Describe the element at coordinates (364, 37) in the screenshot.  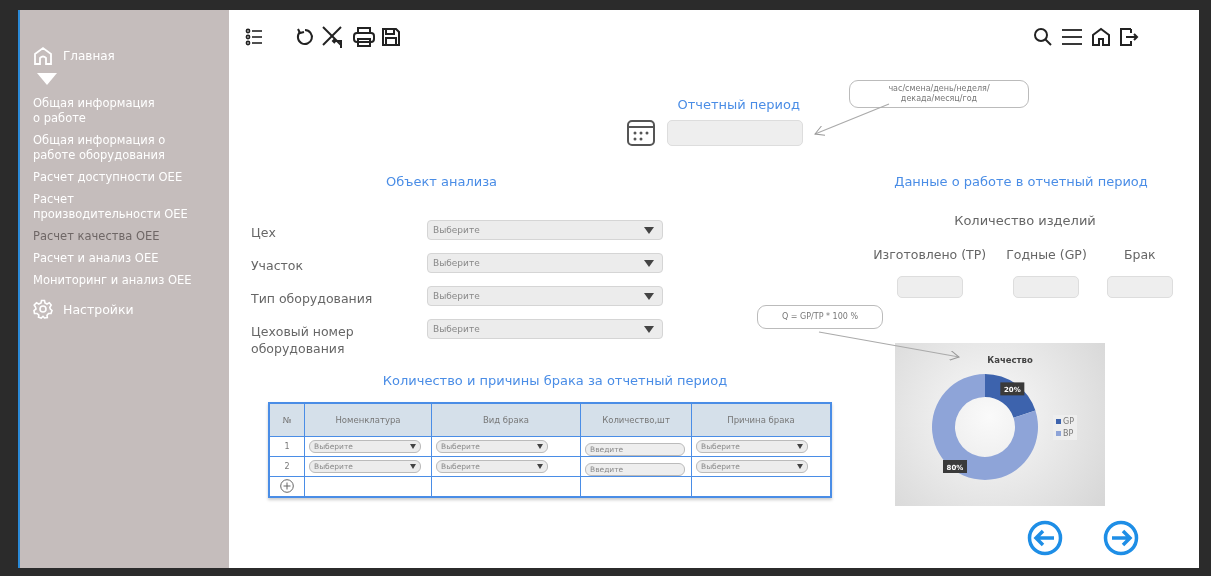
I see `printer-icon` at that location.